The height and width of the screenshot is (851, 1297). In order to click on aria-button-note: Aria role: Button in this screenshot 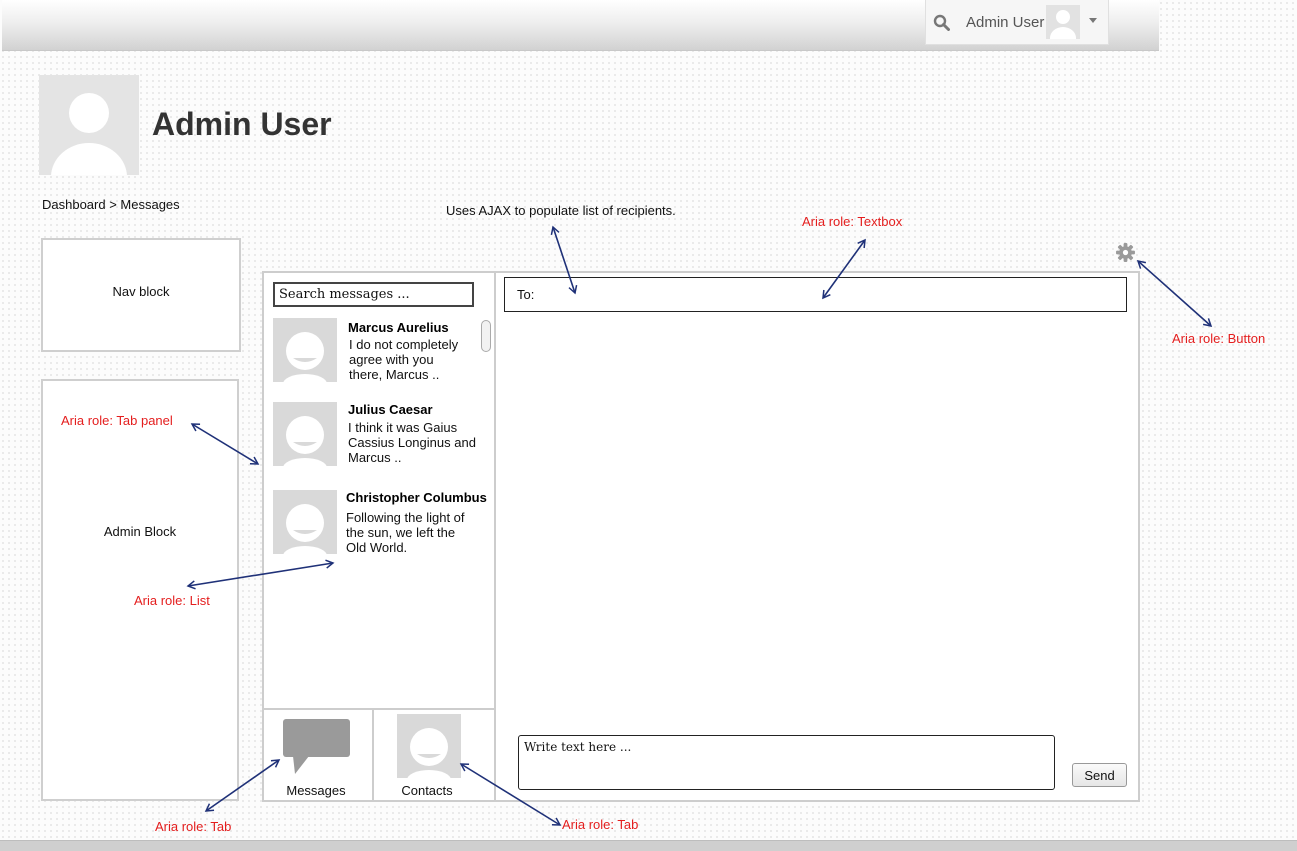, I will do `click(1219, 338)`.